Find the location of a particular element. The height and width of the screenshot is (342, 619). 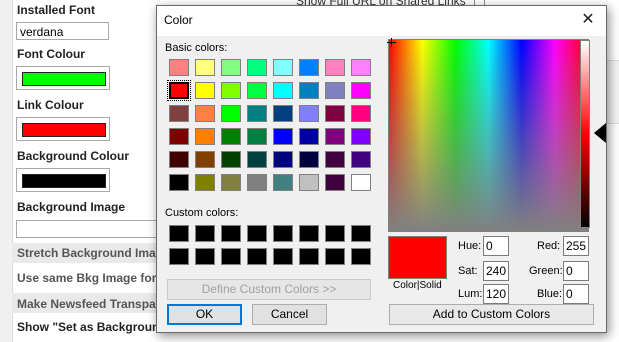

green-input: 0 is located at coordinates (576, 271).